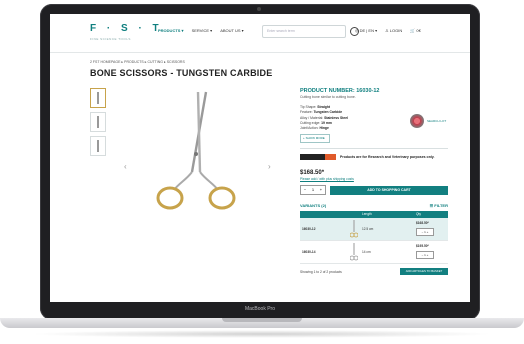  Describe the element at coordinates (181, 73) in the screenshot. I see `page-title: BONE SCISSORS - TUNGSTEN CARBIDE` at that location.